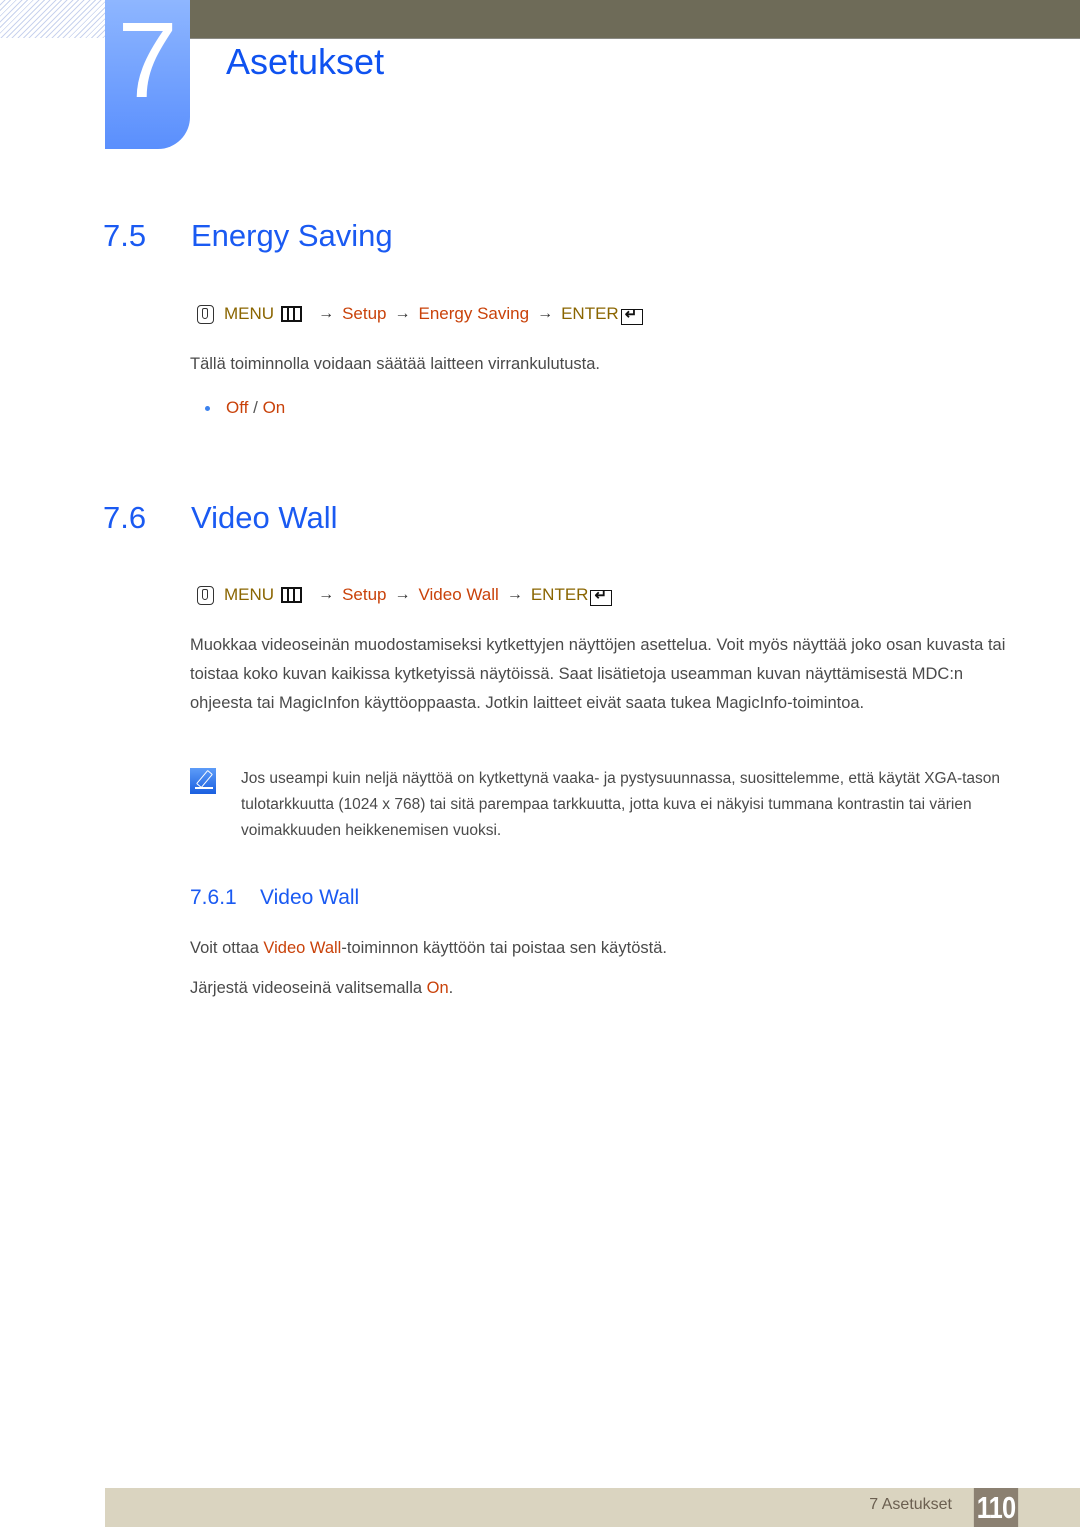  Describe the element at coordinates (213, 897) in the screenshot. I see `subsection-number: 7.6.1` at that location.